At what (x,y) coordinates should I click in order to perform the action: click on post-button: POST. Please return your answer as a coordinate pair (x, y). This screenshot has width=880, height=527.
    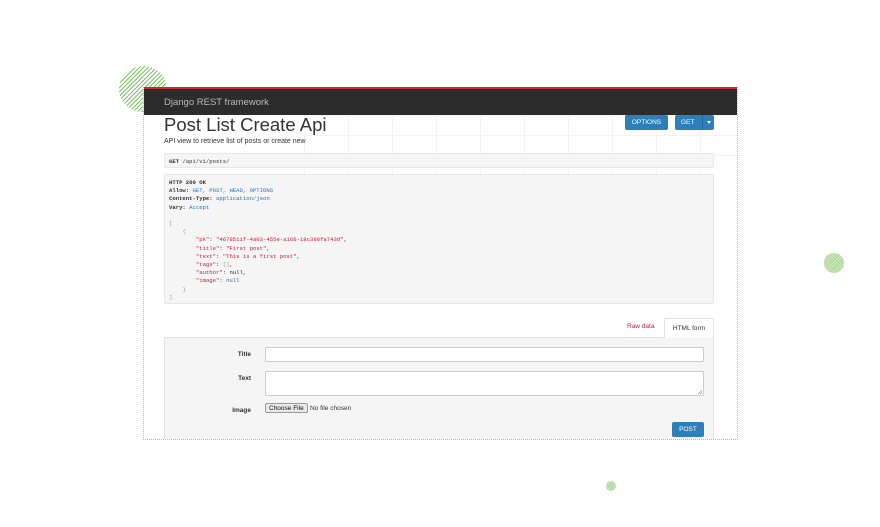
    Looking at the image, I should click on (688, 429).